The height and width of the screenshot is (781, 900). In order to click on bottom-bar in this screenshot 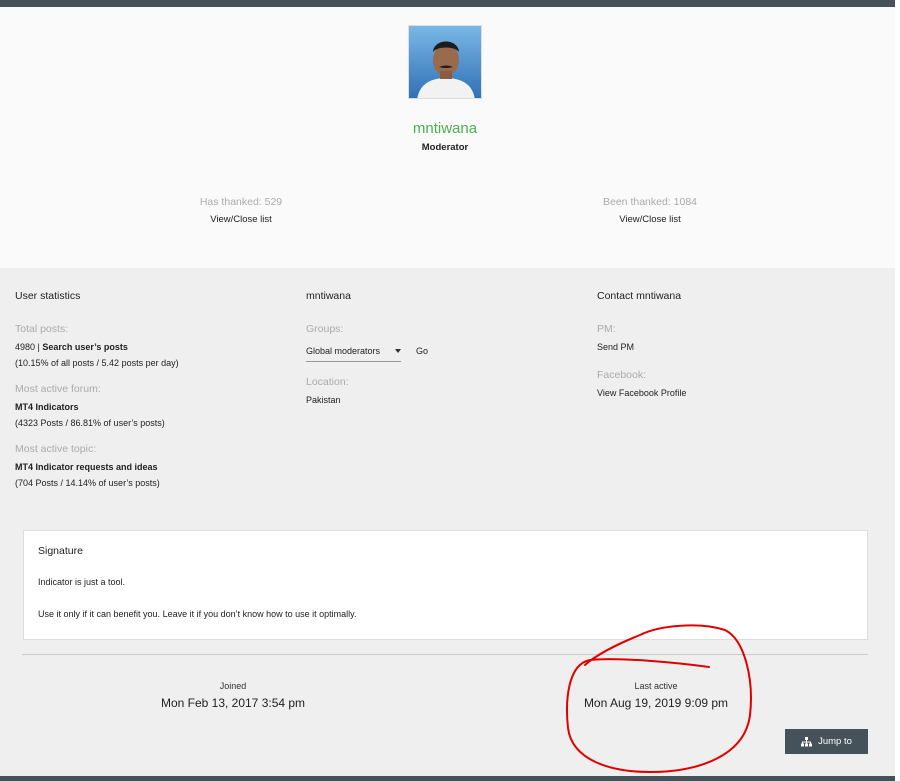, I will do `click(447, 778)`.